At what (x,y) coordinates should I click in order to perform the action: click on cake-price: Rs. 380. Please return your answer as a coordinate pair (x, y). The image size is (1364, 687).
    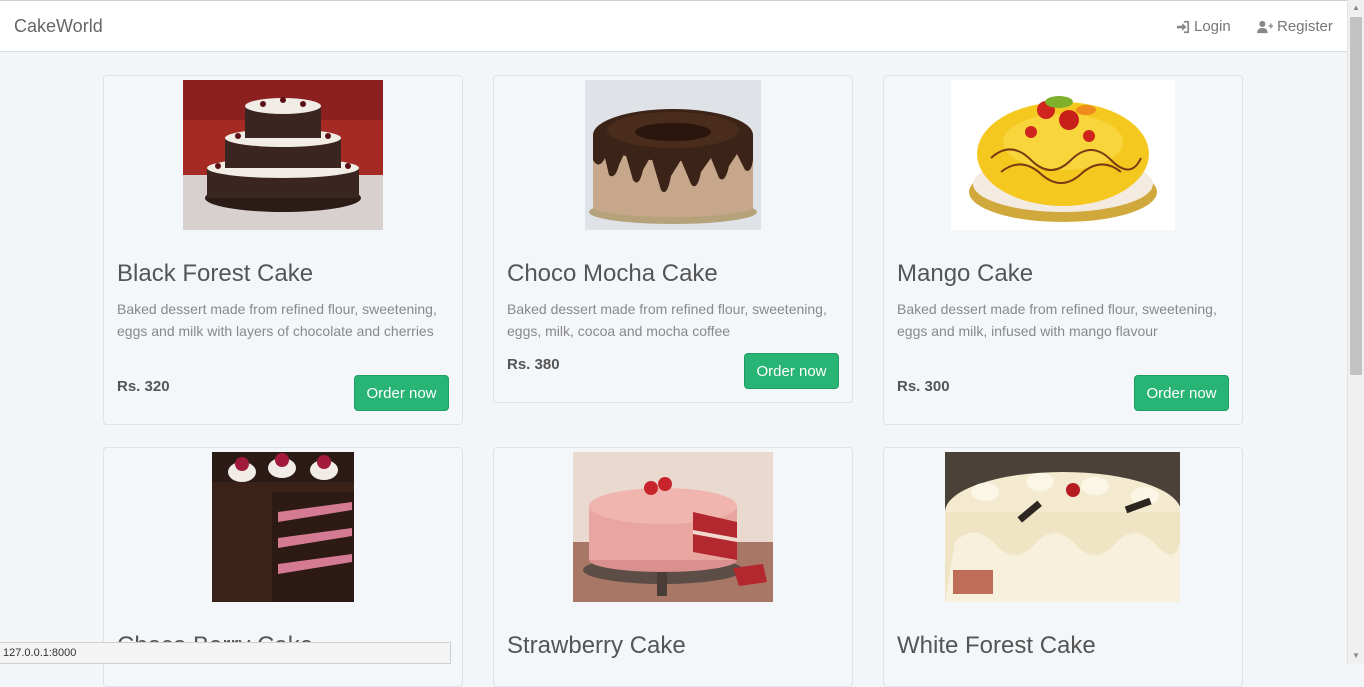
    Looking at the image, I should click on (533, 364).